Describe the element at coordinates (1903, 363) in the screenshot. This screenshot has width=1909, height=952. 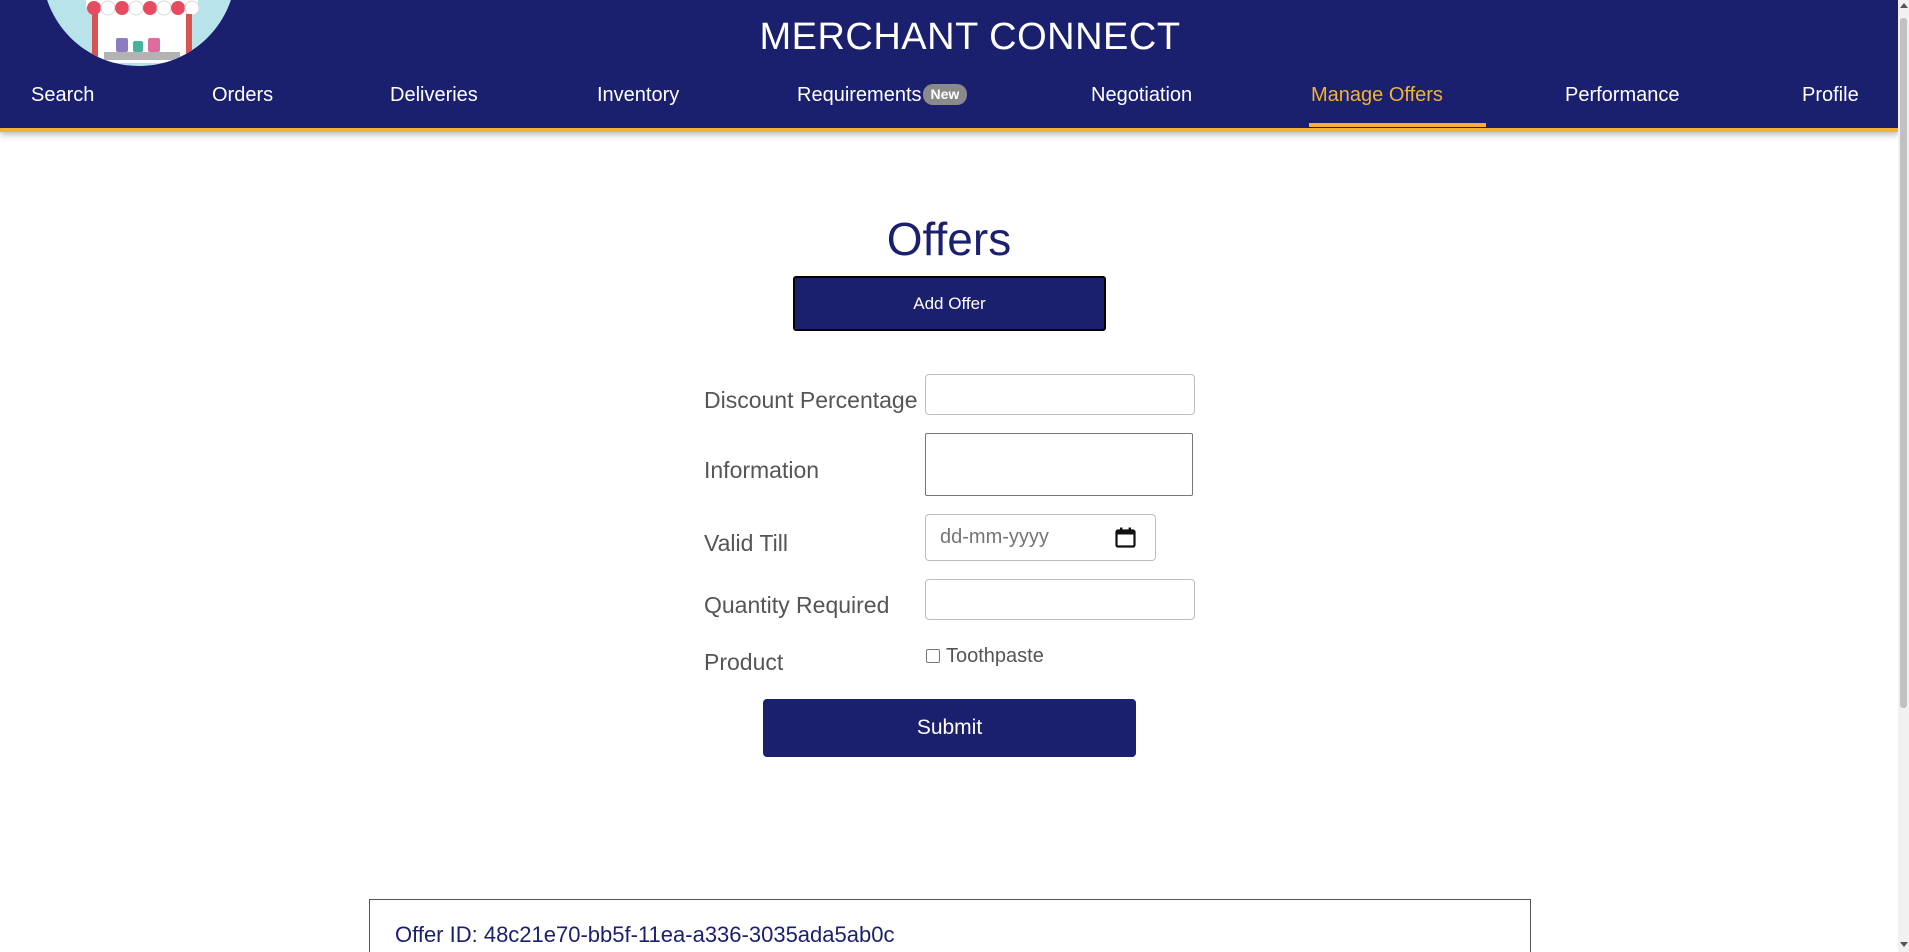
I see `scroll-thumb` at that location.